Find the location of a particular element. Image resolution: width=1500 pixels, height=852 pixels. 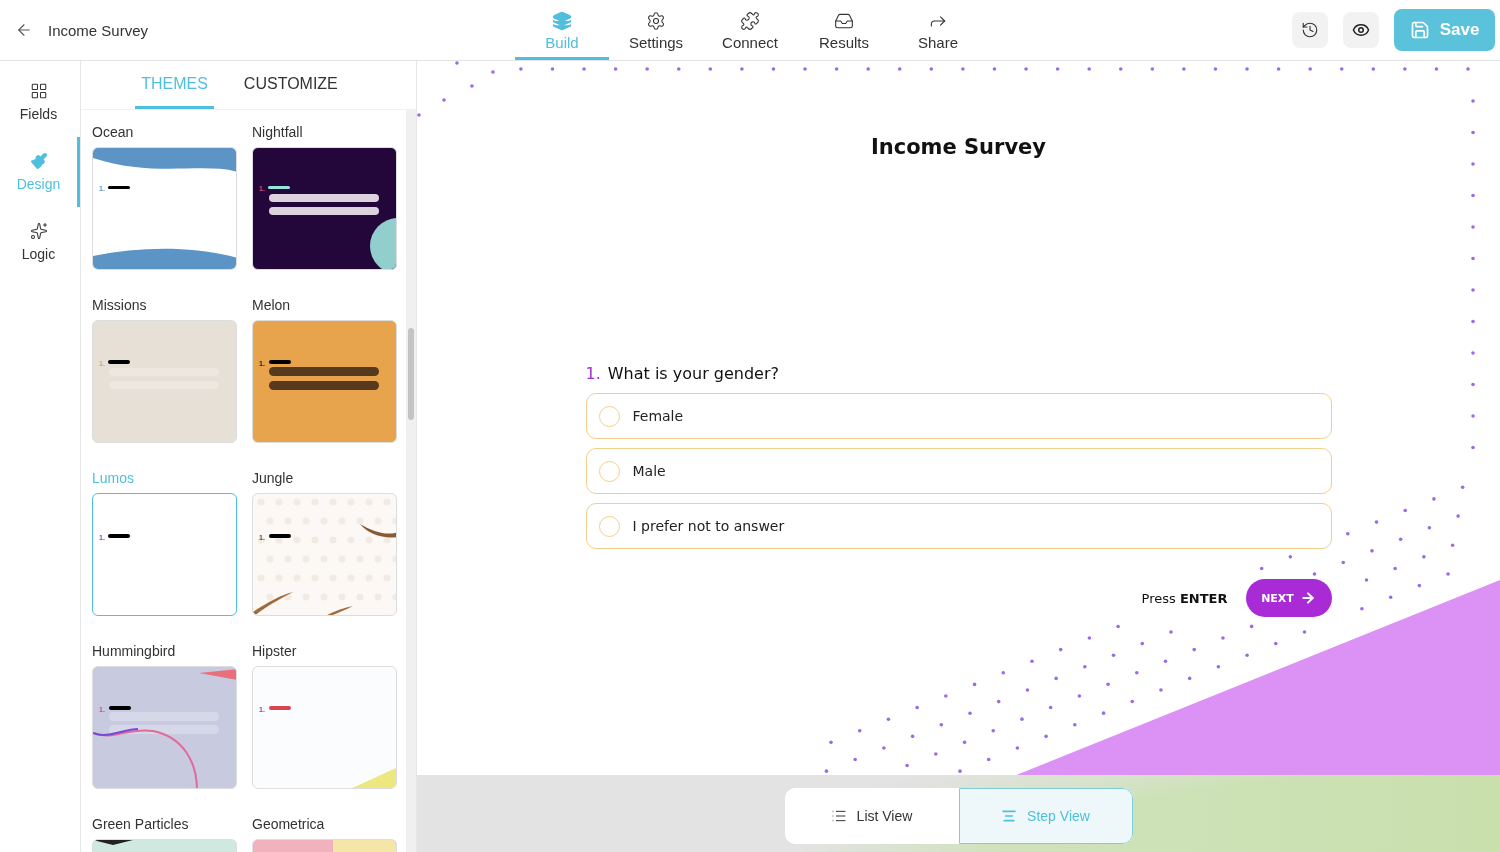

sparkles-icon is located at coordinates (38, 231).